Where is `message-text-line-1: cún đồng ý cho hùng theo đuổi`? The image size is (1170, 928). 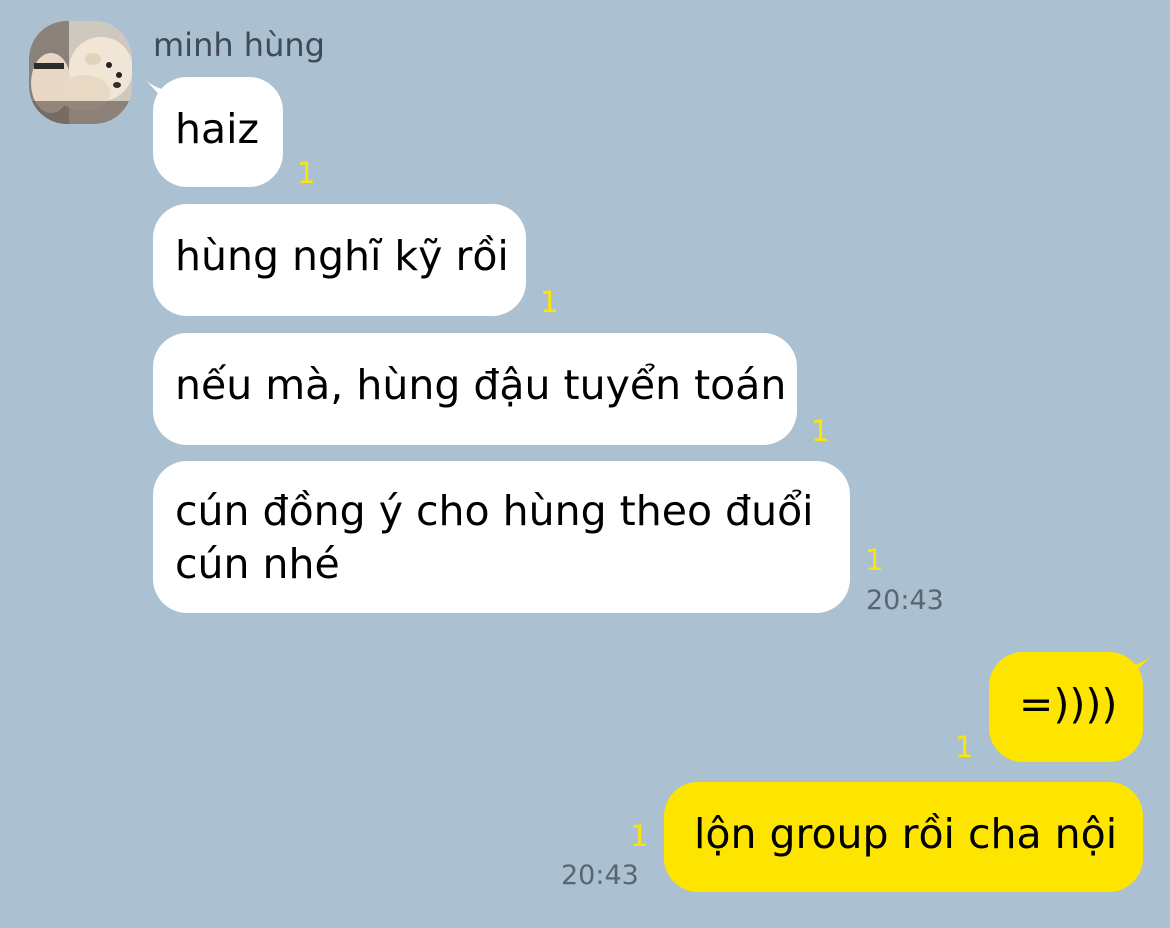
message-text-line-1: cún đồng ý cho hùng theo đuổi is located at coordinates (494, 511).